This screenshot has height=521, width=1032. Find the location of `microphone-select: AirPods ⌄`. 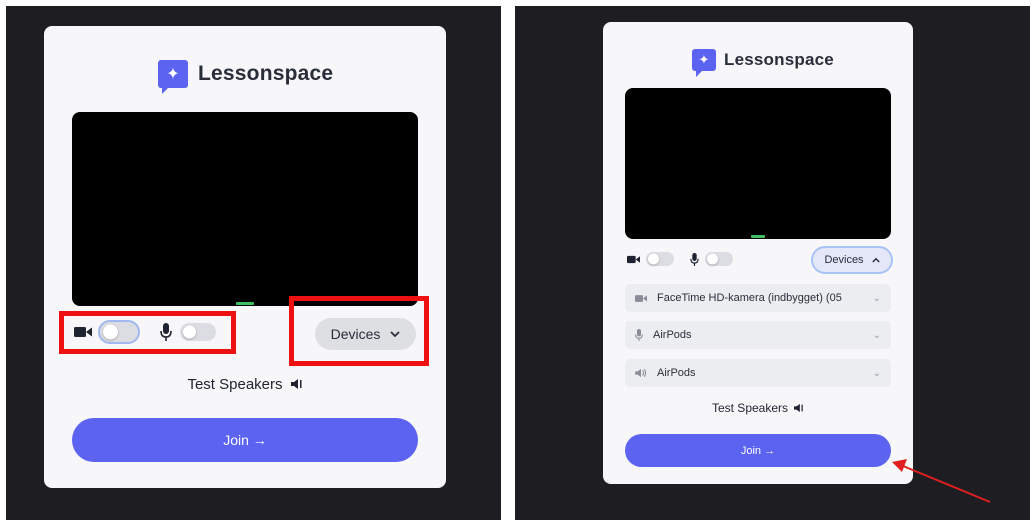

microphone-select: AirPods ⌄ is located at coordinates (758, 335).